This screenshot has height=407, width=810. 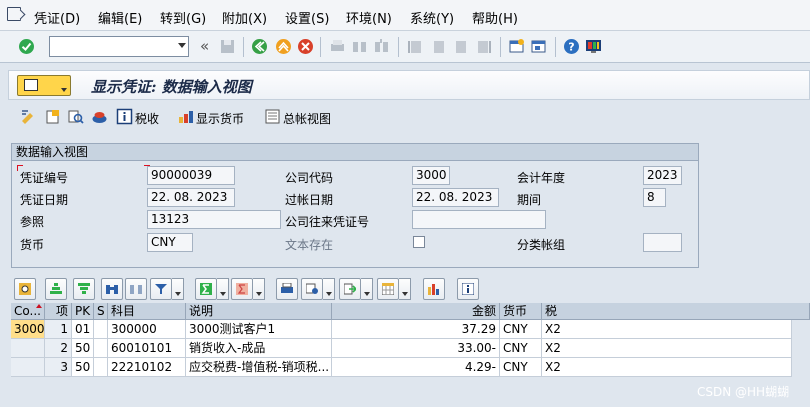 What do you see at coordinates (147, 311) in the screenshot?
I see `col-header-account: 科目` at bounding box center [147, 311].